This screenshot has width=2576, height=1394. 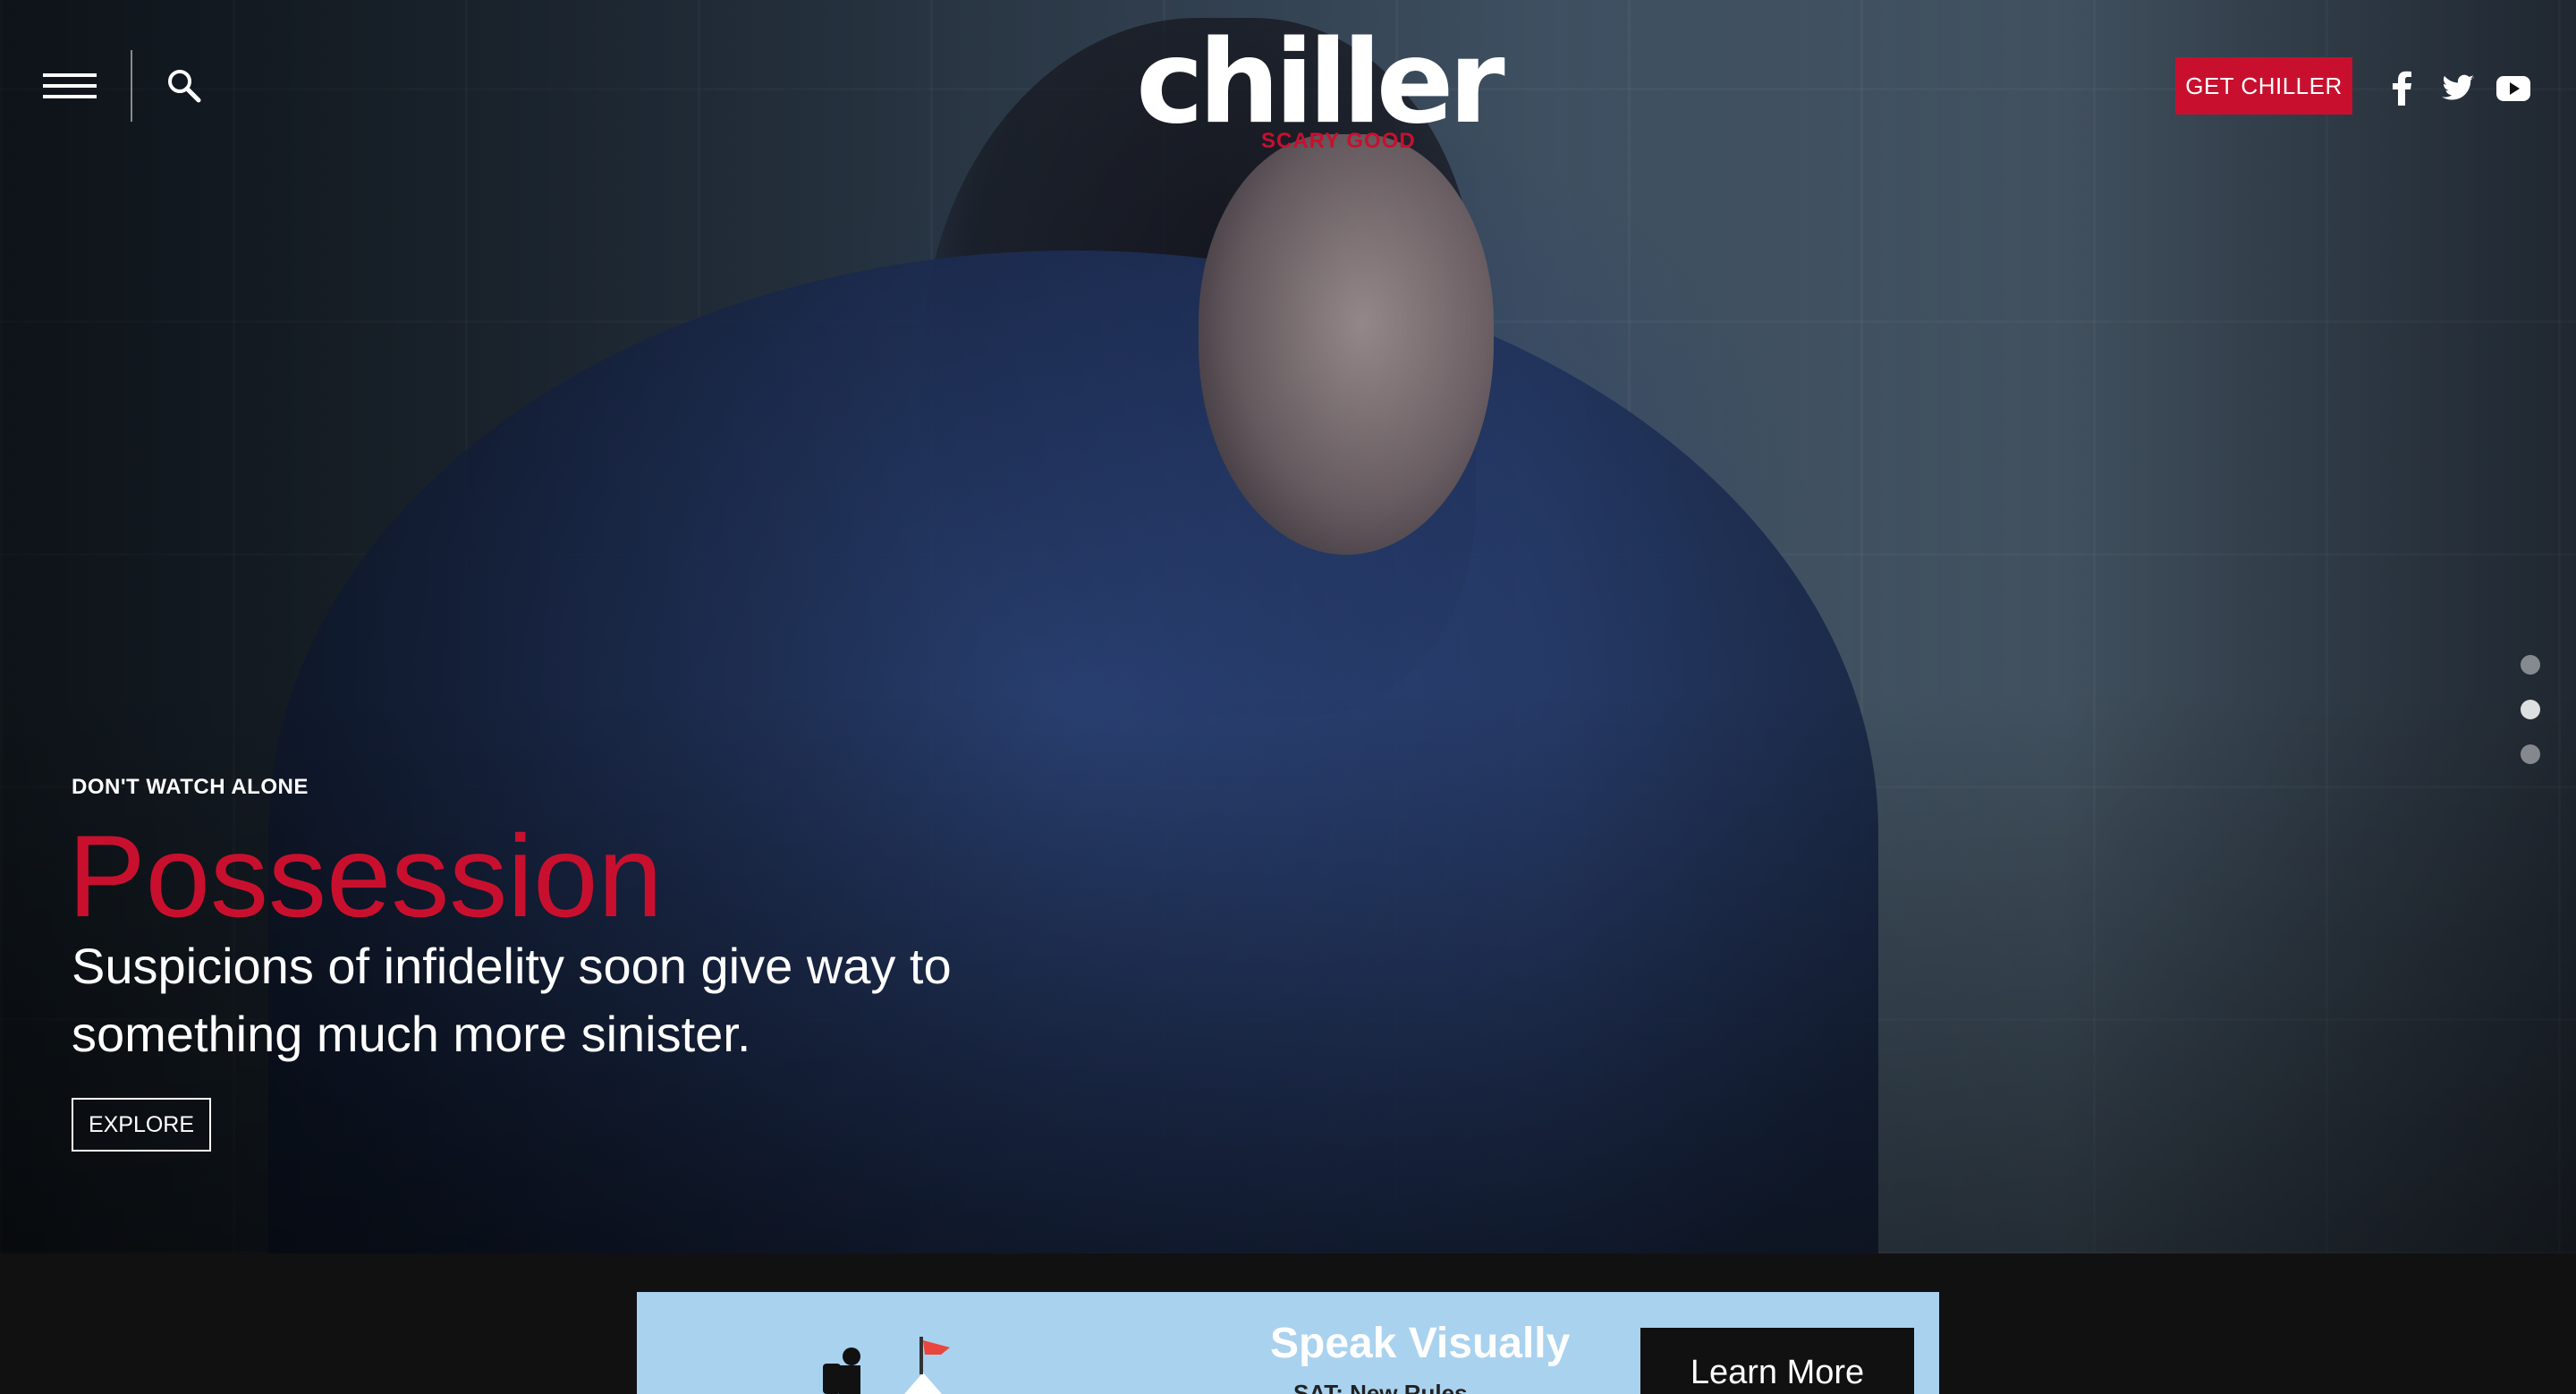 I want to click on hamburger-menu-button, so click(x=70, y=86).